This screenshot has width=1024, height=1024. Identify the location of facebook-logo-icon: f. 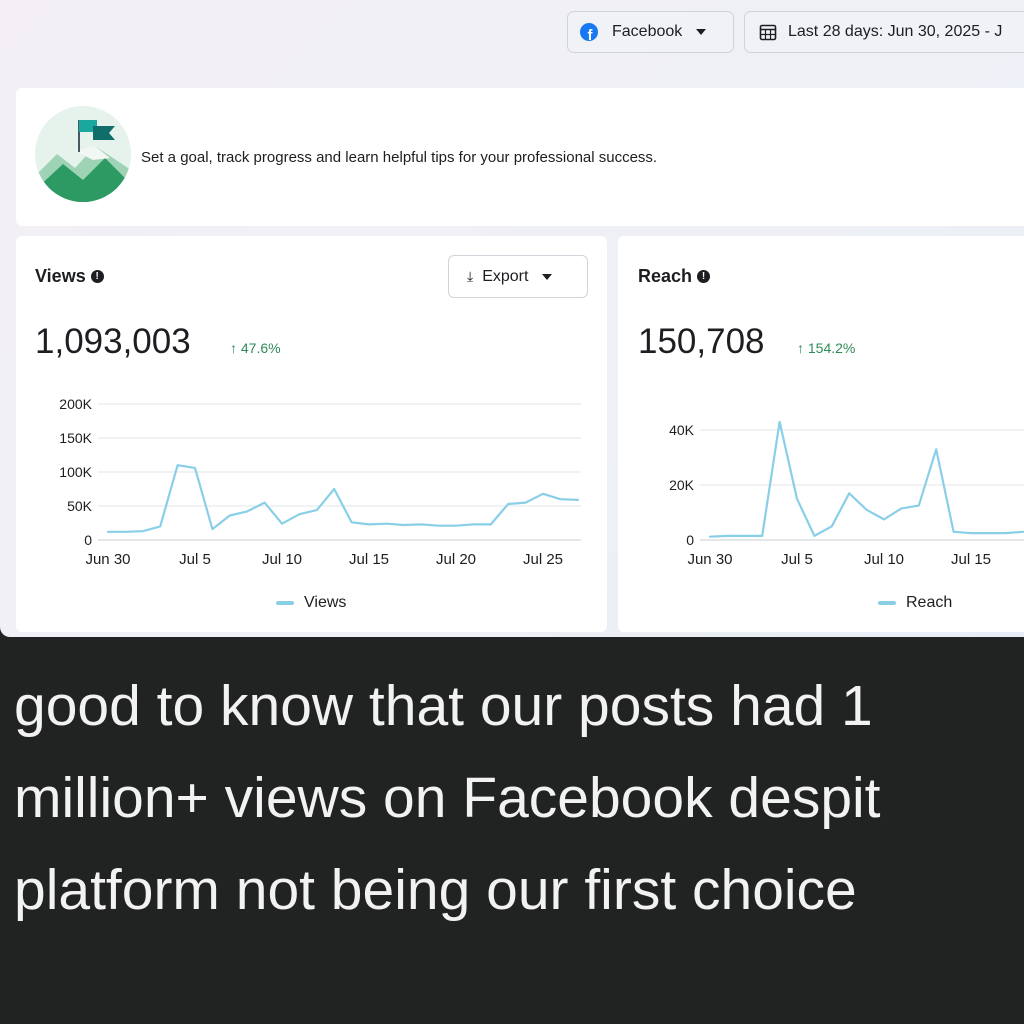
(589, 32).